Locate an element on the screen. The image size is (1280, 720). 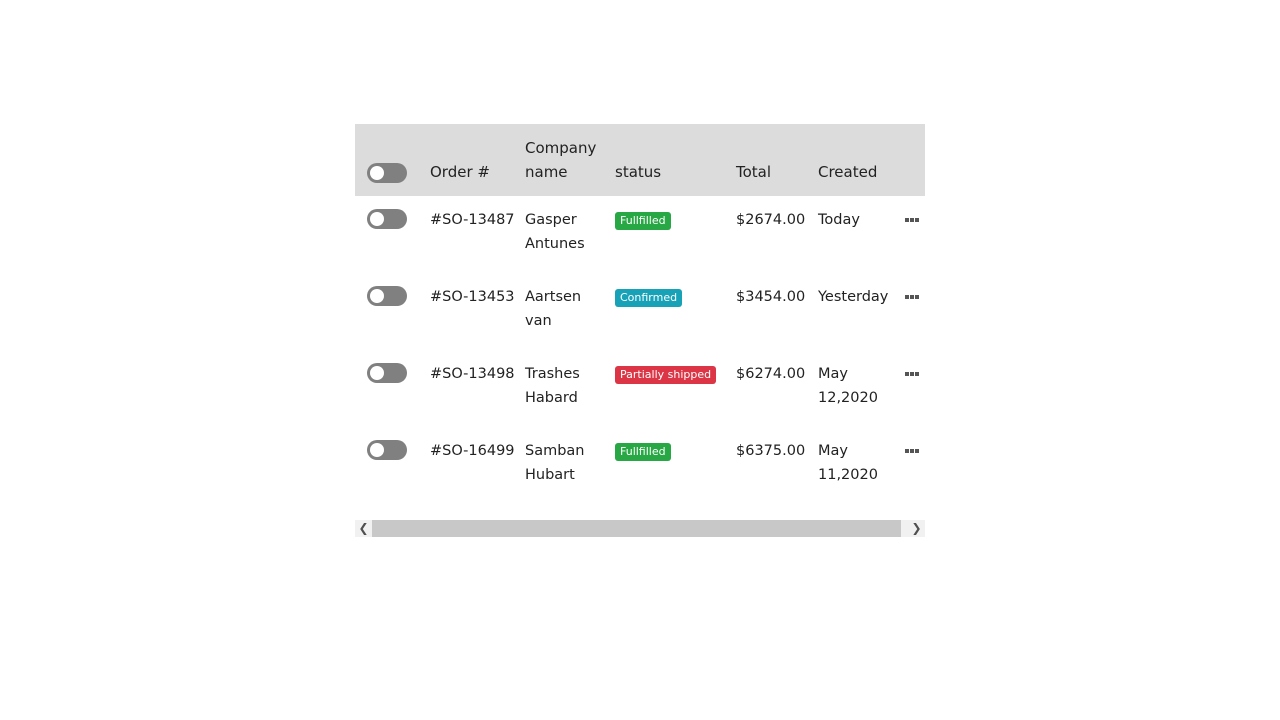
created-date-line2: 12,2020 is located at coordinates (848, 398).